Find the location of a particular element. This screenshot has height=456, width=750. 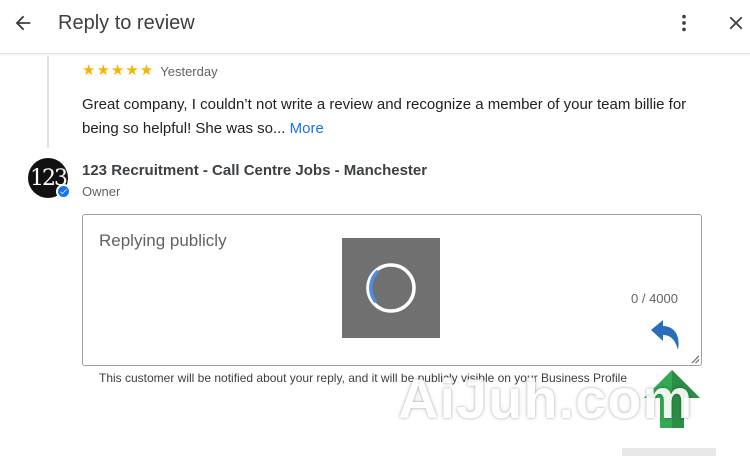

loading-spinner-icon is located at coordinates (391, 288).